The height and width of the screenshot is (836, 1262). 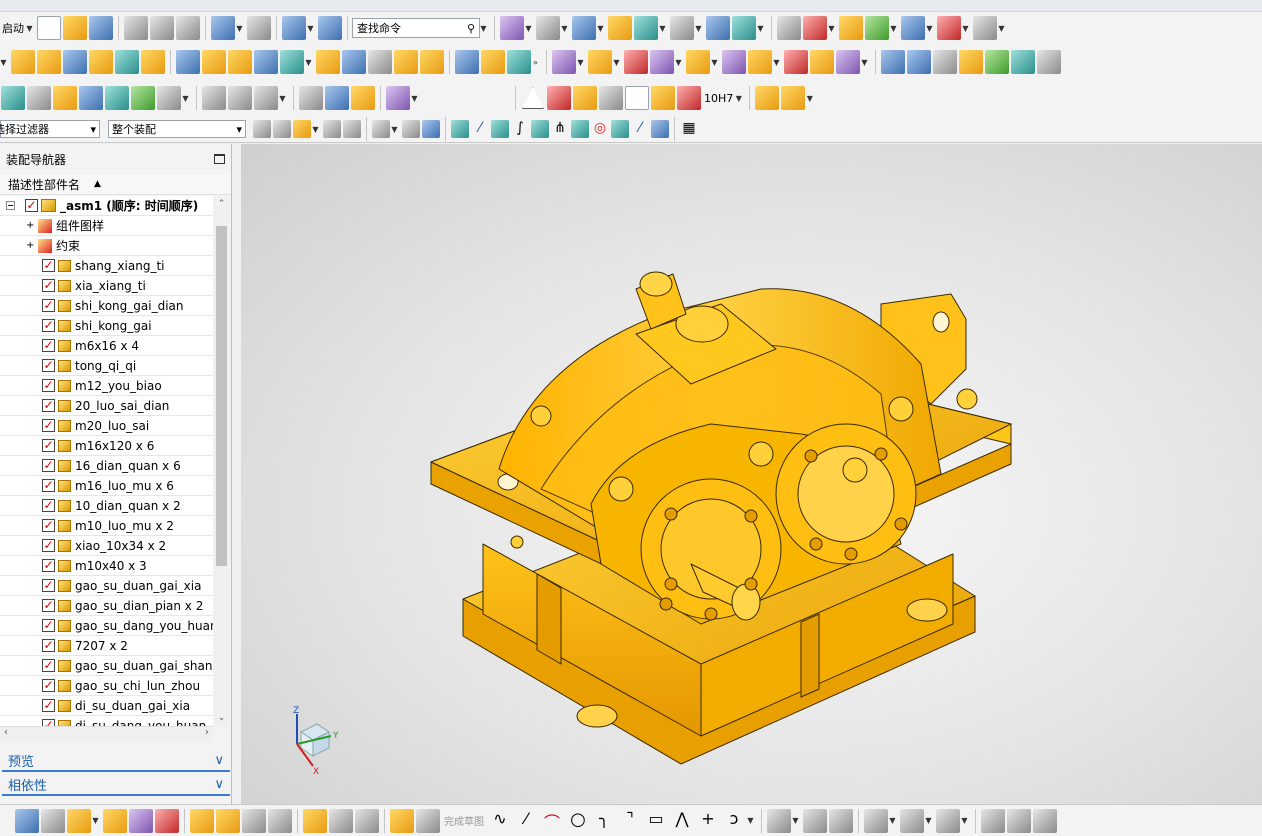 I want to click on analysis-icon, so click(x=851, y=28).